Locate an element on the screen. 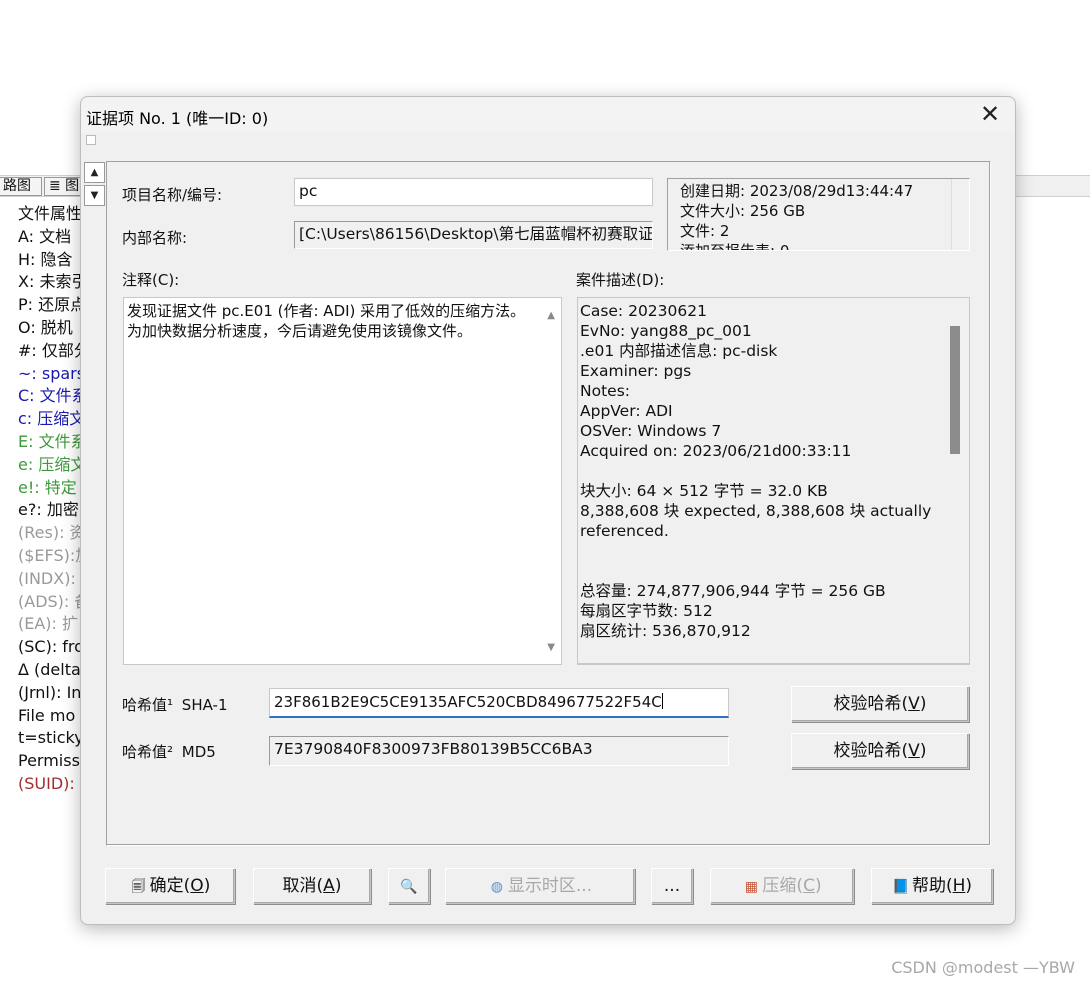 Image resolution: width=1090 pixels, height=985 pixels. compress-key: C is located at coordinates (809, 886).